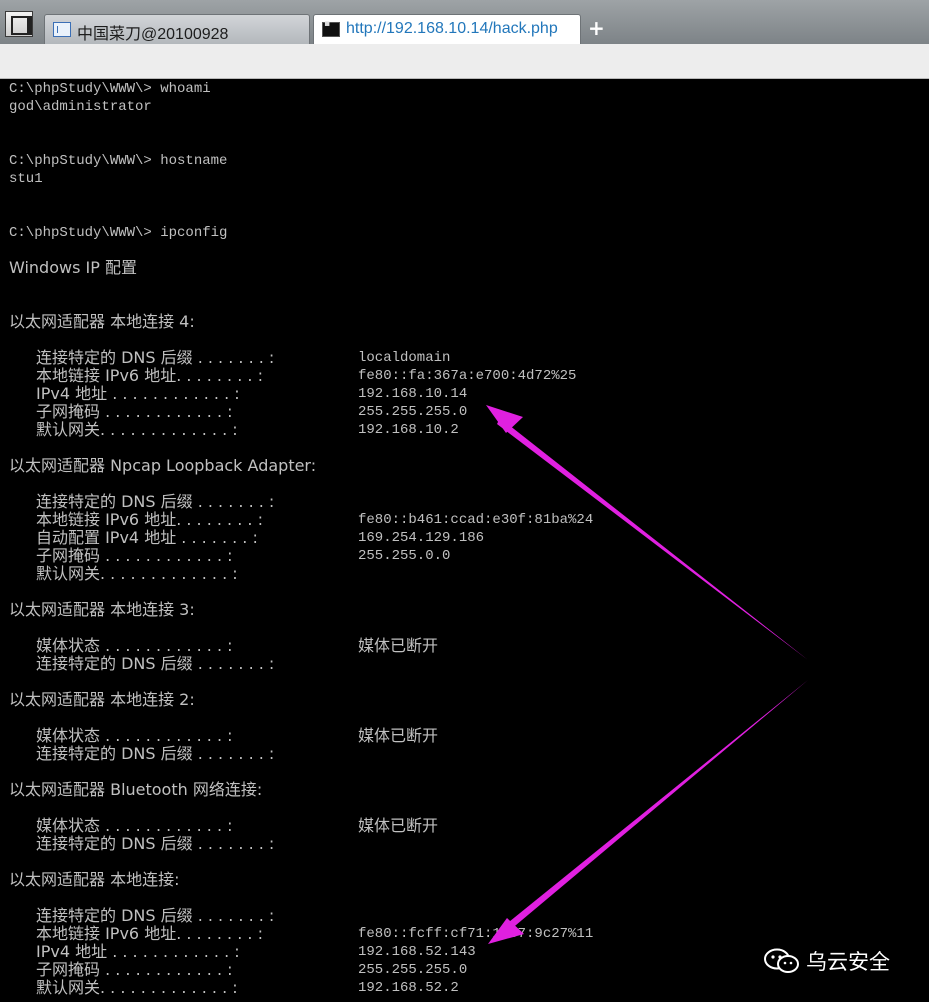 Image resolution: width=929 pixels, height=1002 pixels. I want to click on field-value: fe80::b461:ccad:e30f:81ba%24, so click(476, 520).